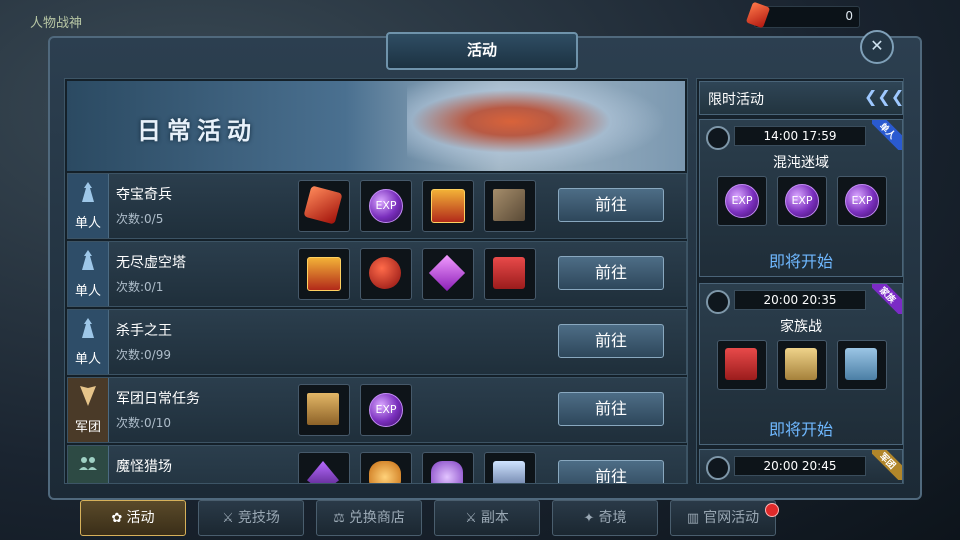  I want to click on event-type-tag: 军团, so click(887, 465).